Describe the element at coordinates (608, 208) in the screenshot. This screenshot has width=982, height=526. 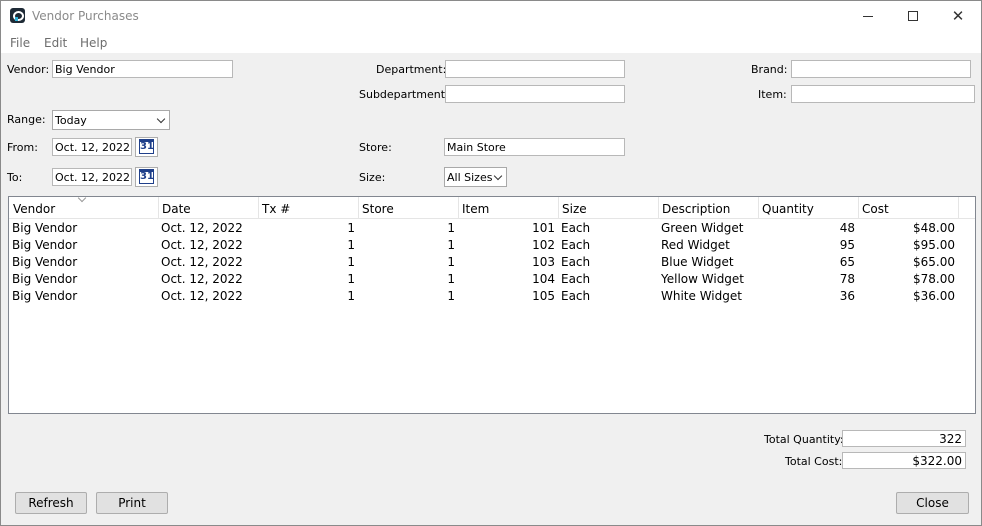
I see `column-header-size: Size` at that location.